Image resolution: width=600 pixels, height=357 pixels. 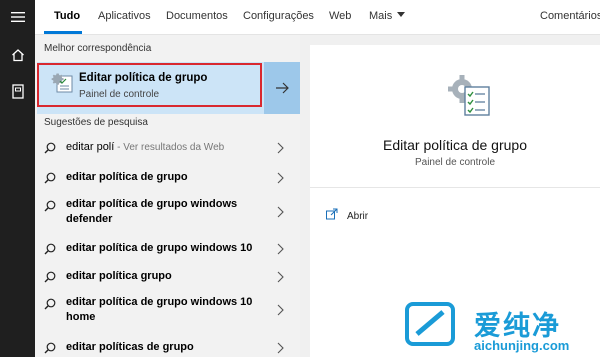 I want to click on suggestion-item: editar política de grupo, so click(x=167, y=181).